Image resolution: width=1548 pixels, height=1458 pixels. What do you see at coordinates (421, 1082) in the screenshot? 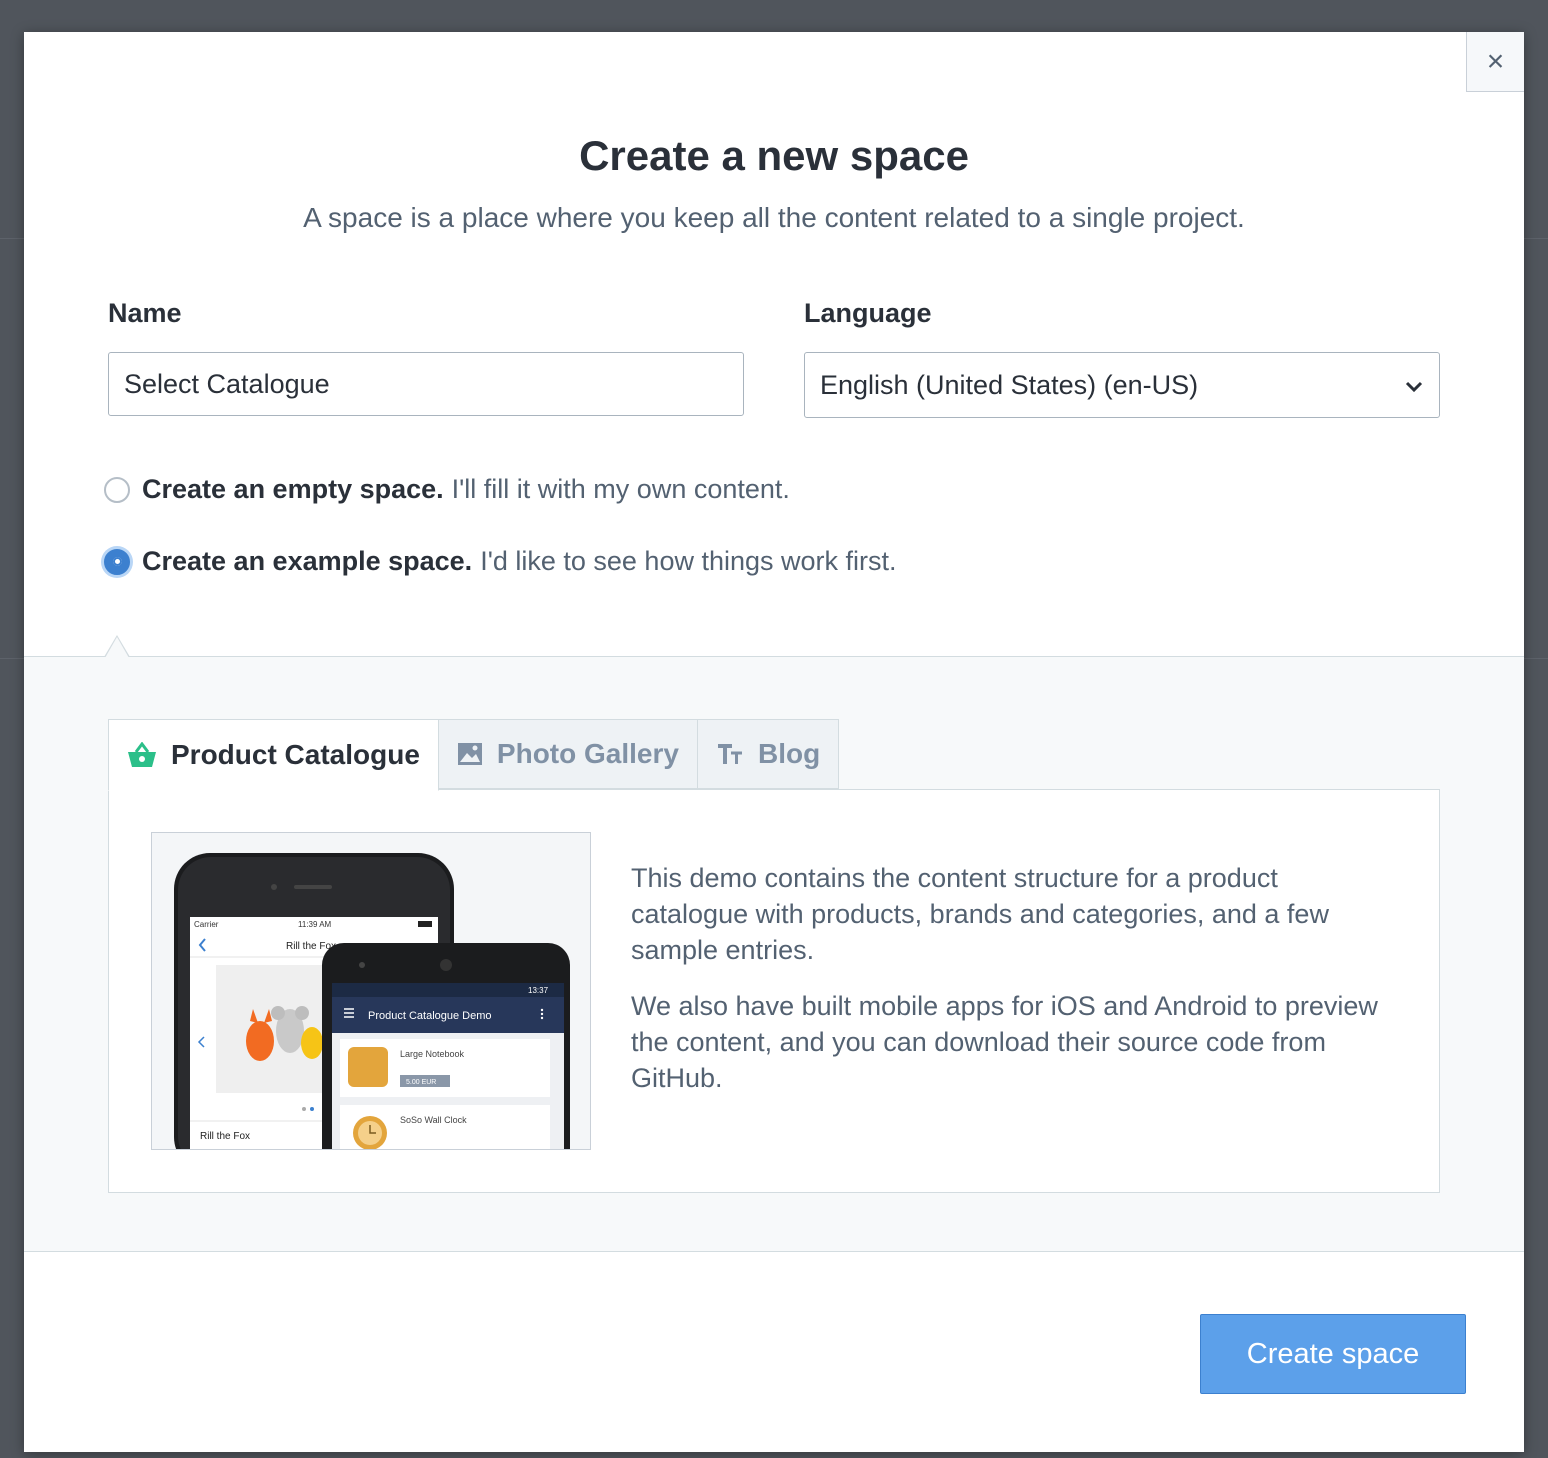
I see `item1-price: 5.00 EUR` at bounding box center [421, 1082].